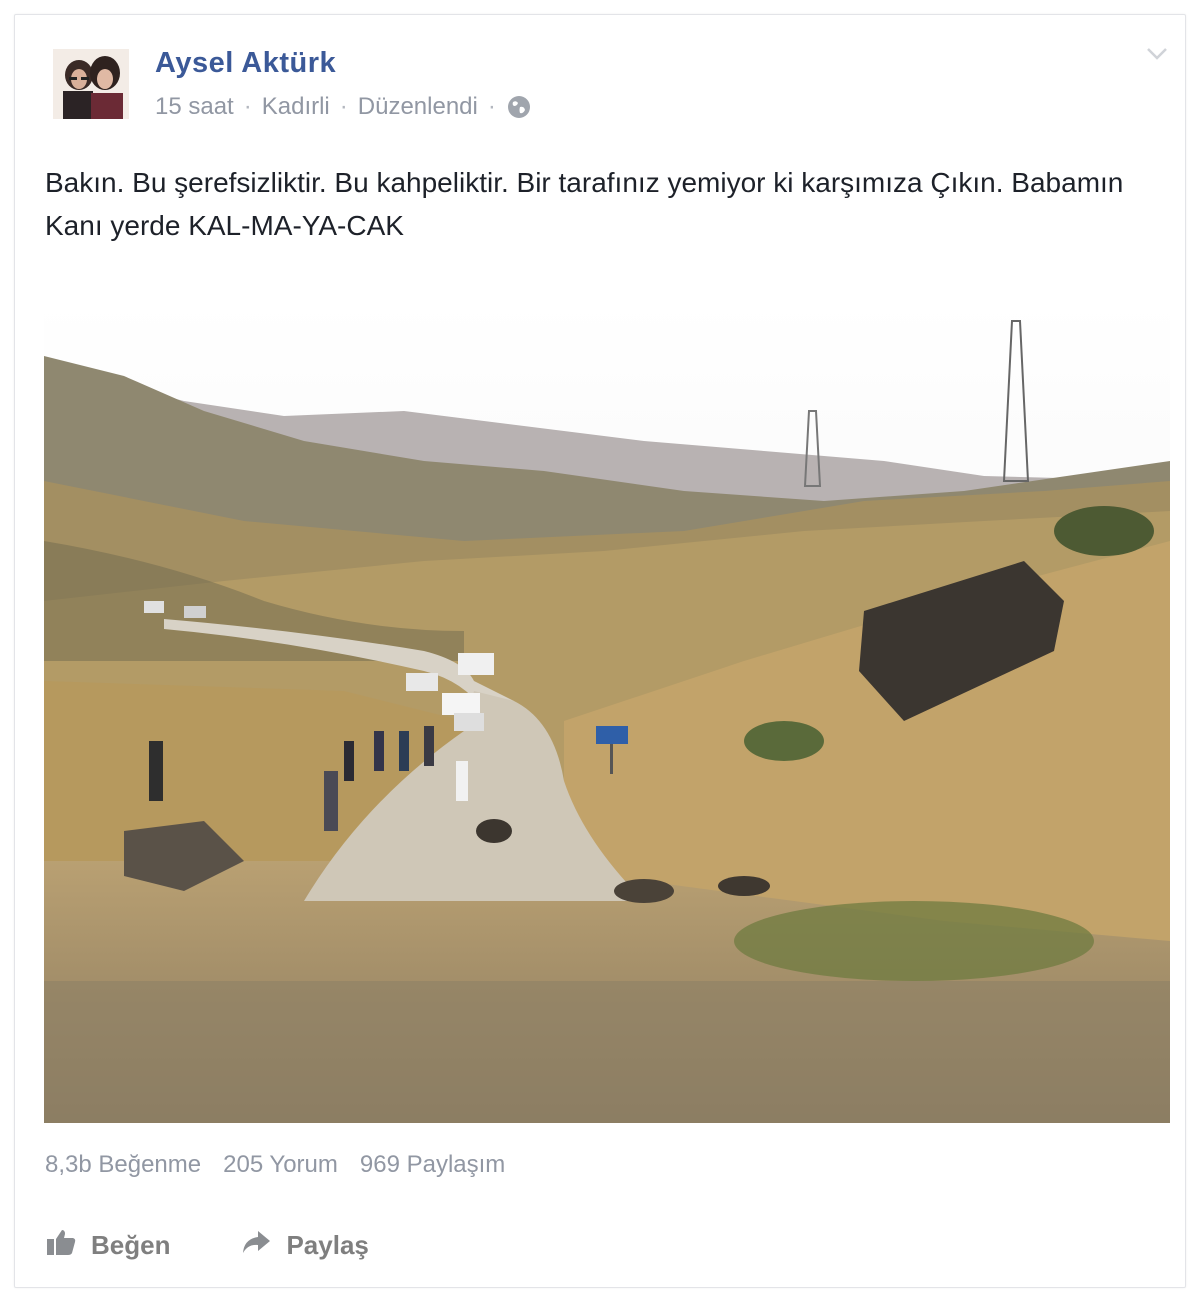 The height and width of the screenshot is (1302, 1200). What do you see at coordinates (256, 1245) in the screenshot?
I see `share-arrow-icon` at bounding box center [256, 1245].